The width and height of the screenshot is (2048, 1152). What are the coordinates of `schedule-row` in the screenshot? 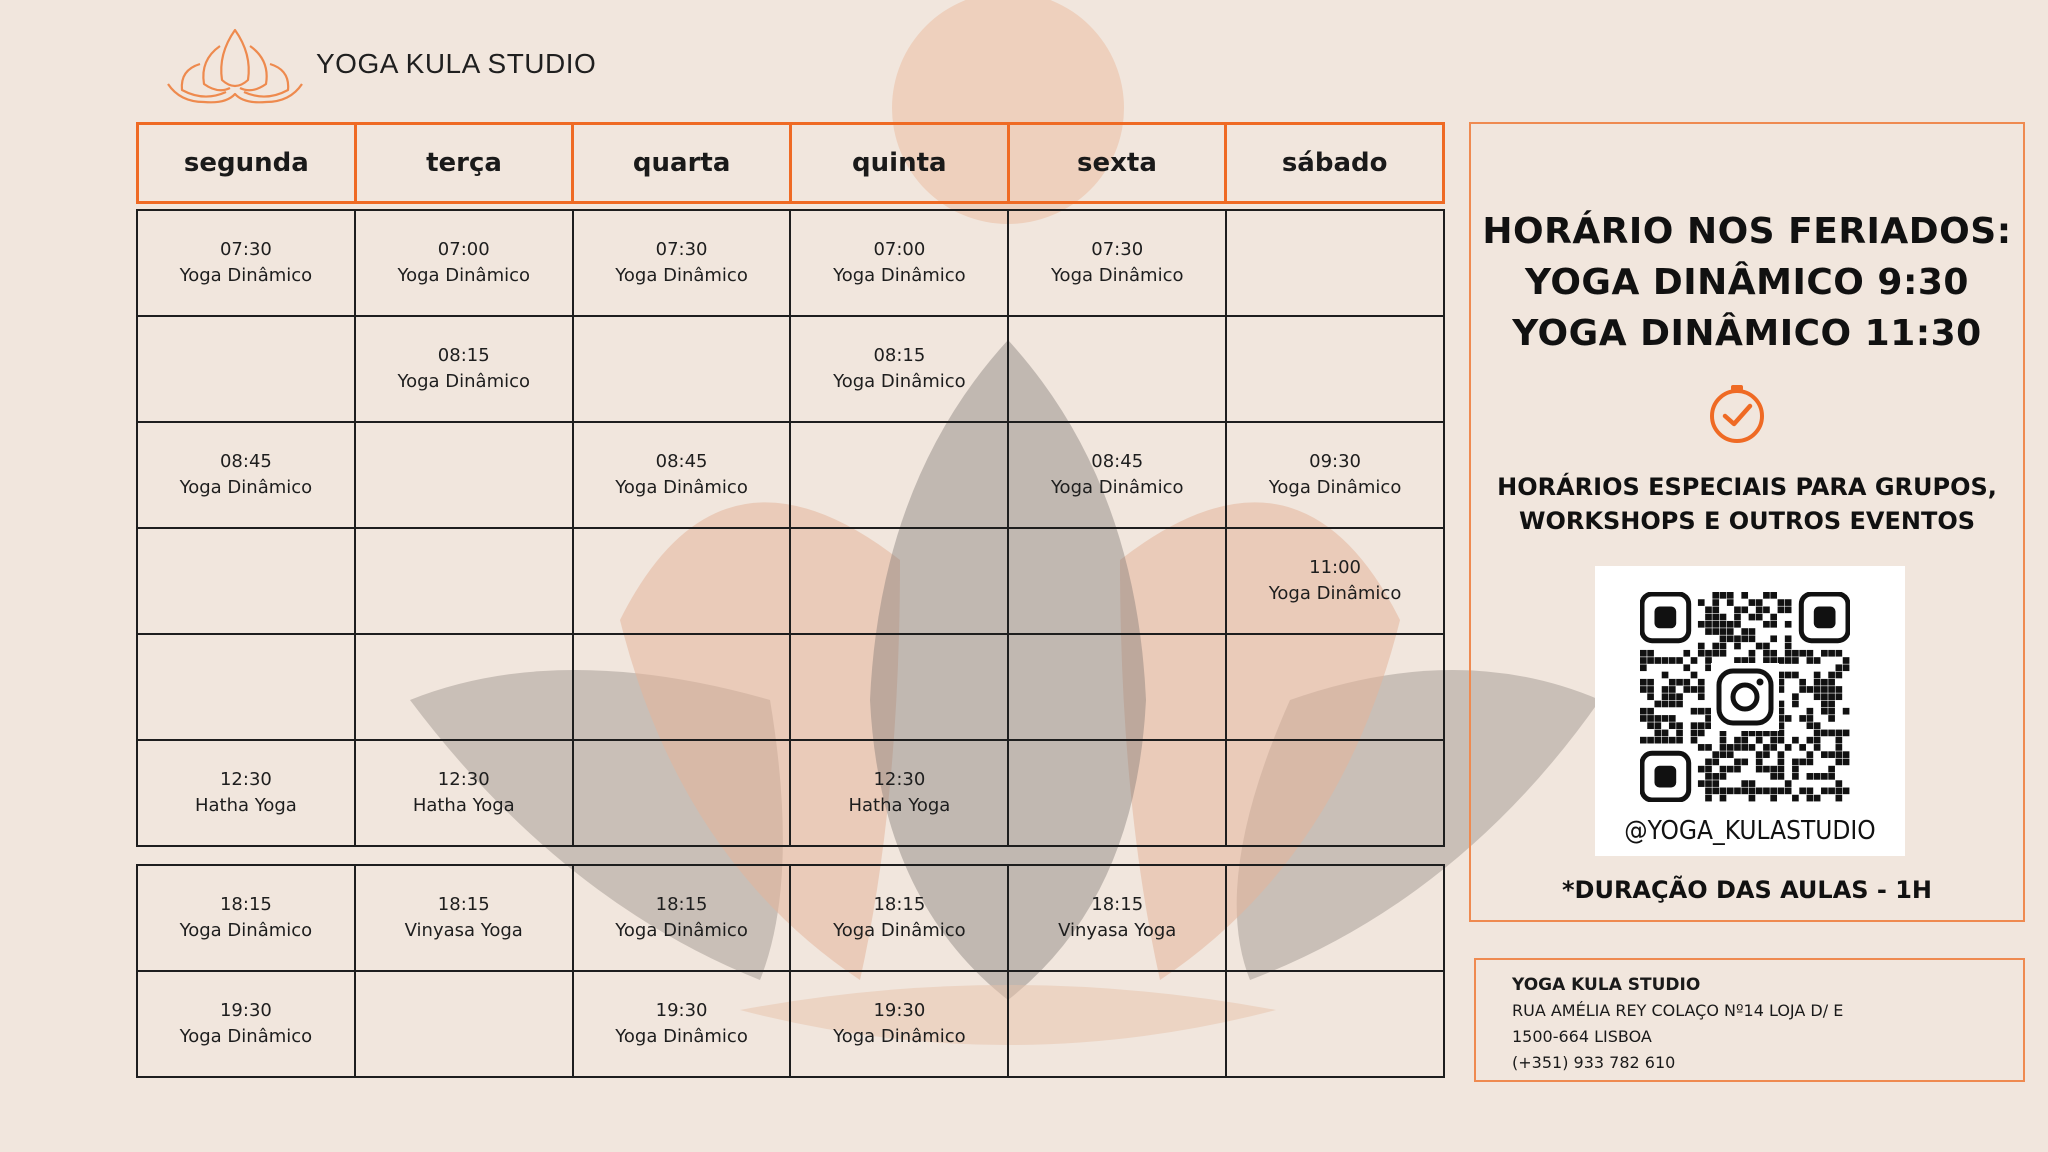 It's located at (790, 687).